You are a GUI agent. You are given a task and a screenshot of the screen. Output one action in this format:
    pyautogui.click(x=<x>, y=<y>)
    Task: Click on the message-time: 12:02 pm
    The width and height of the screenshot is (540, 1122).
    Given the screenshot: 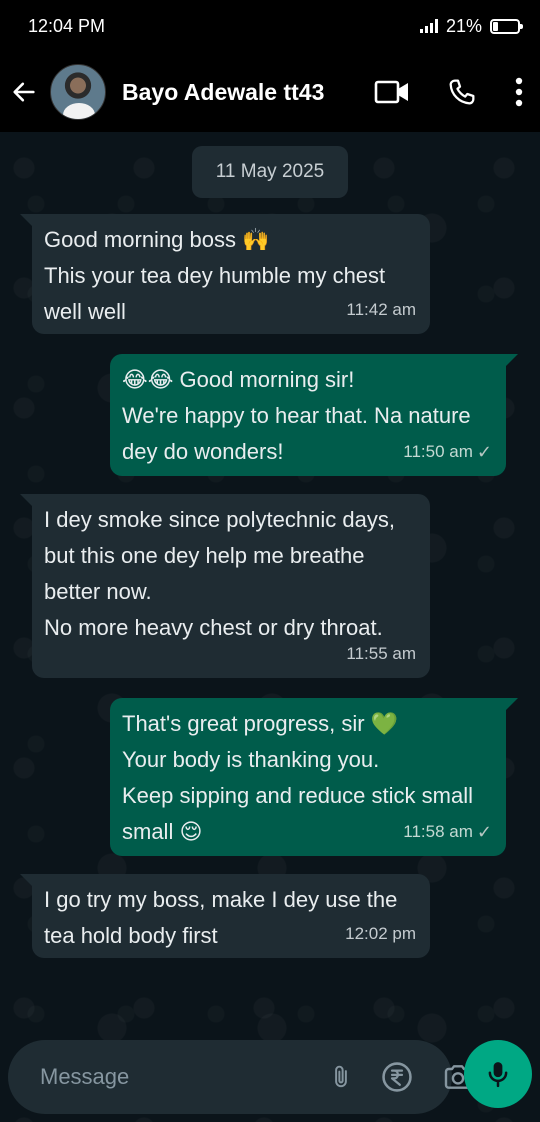 What is the action you would take?
    pyautogui.click(x=380, y=933)
    